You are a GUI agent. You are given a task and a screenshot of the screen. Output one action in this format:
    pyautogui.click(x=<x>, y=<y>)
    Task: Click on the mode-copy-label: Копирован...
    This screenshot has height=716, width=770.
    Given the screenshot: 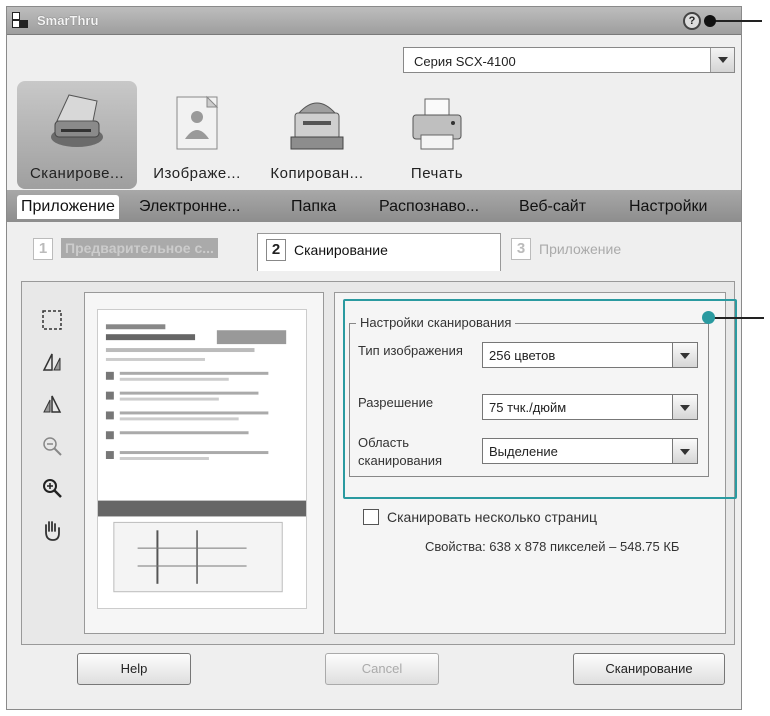 What is the action you would take?
    pyautogui.click(x=317, y=173)
    